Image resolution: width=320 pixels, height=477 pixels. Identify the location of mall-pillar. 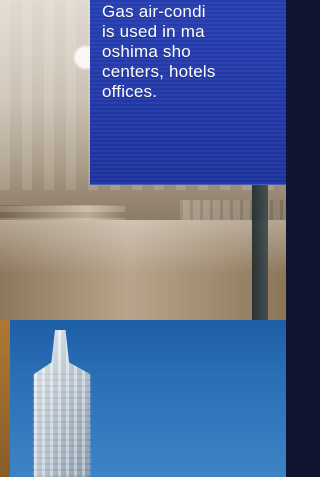
(260, 250).